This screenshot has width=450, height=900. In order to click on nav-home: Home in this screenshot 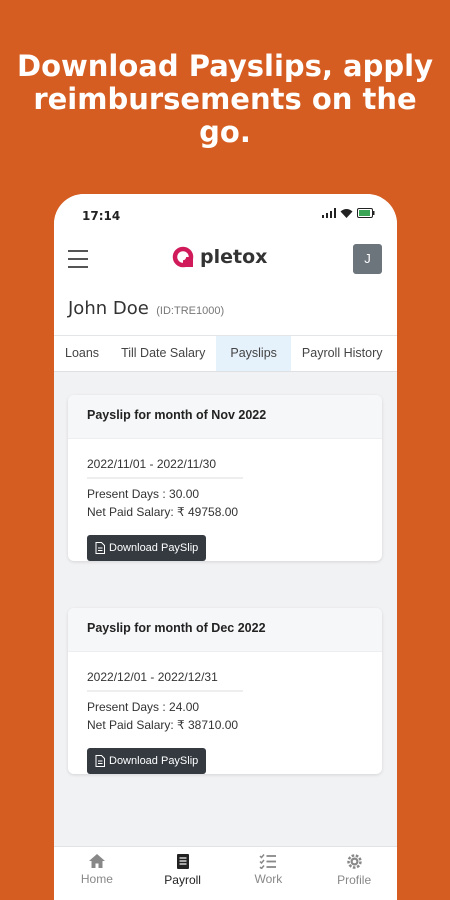, I will do `click(97, 873)`.